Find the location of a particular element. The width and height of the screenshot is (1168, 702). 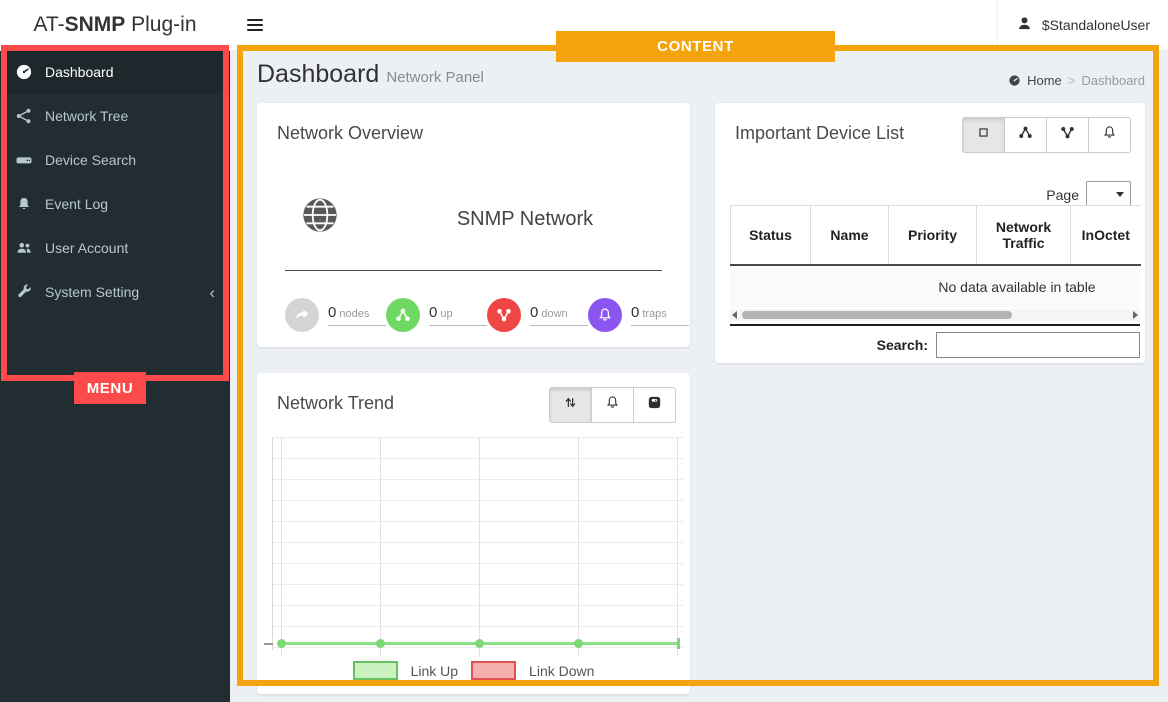

stat-nodes-link: 0 nodes is located at coordinates (357, 315).